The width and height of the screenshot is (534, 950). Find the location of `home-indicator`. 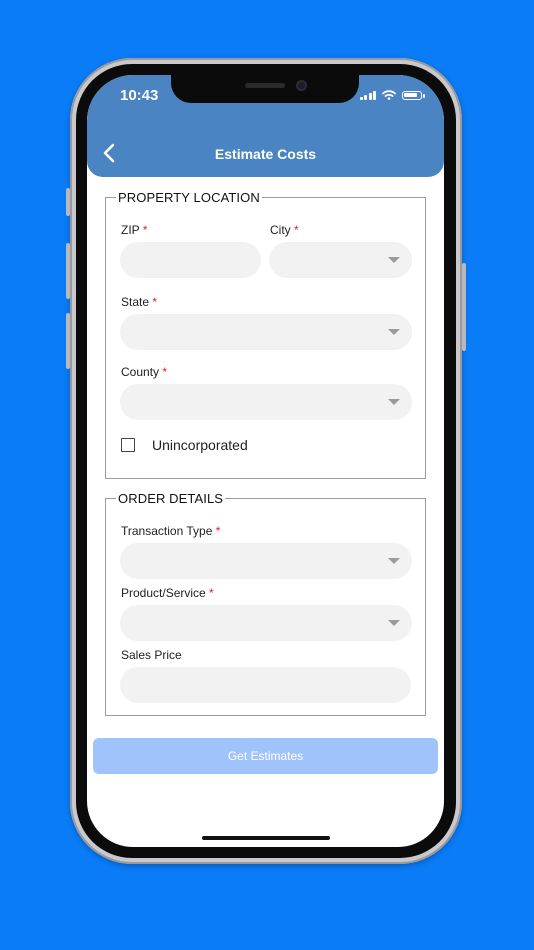

home-indicator is located at coordinates (266, 838).